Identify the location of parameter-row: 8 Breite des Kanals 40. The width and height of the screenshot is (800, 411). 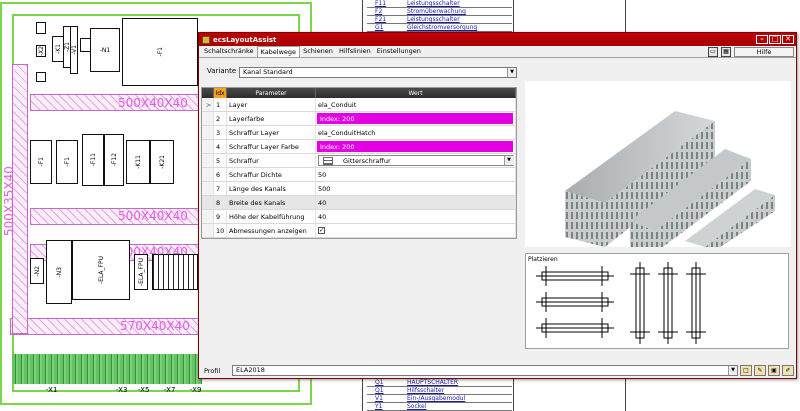
(359, 203).